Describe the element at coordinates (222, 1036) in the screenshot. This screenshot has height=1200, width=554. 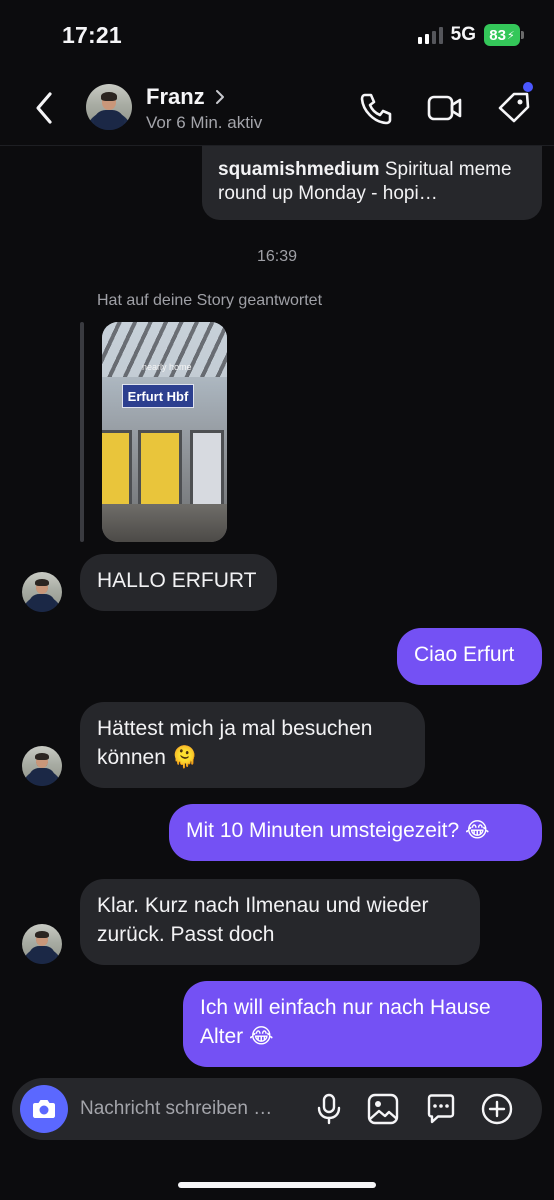
I see `message-text-line2: Alter` at that location.